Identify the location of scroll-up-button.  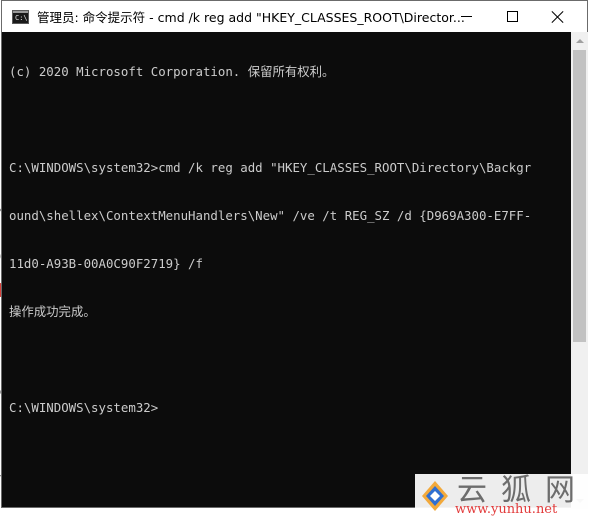
(579, 40).